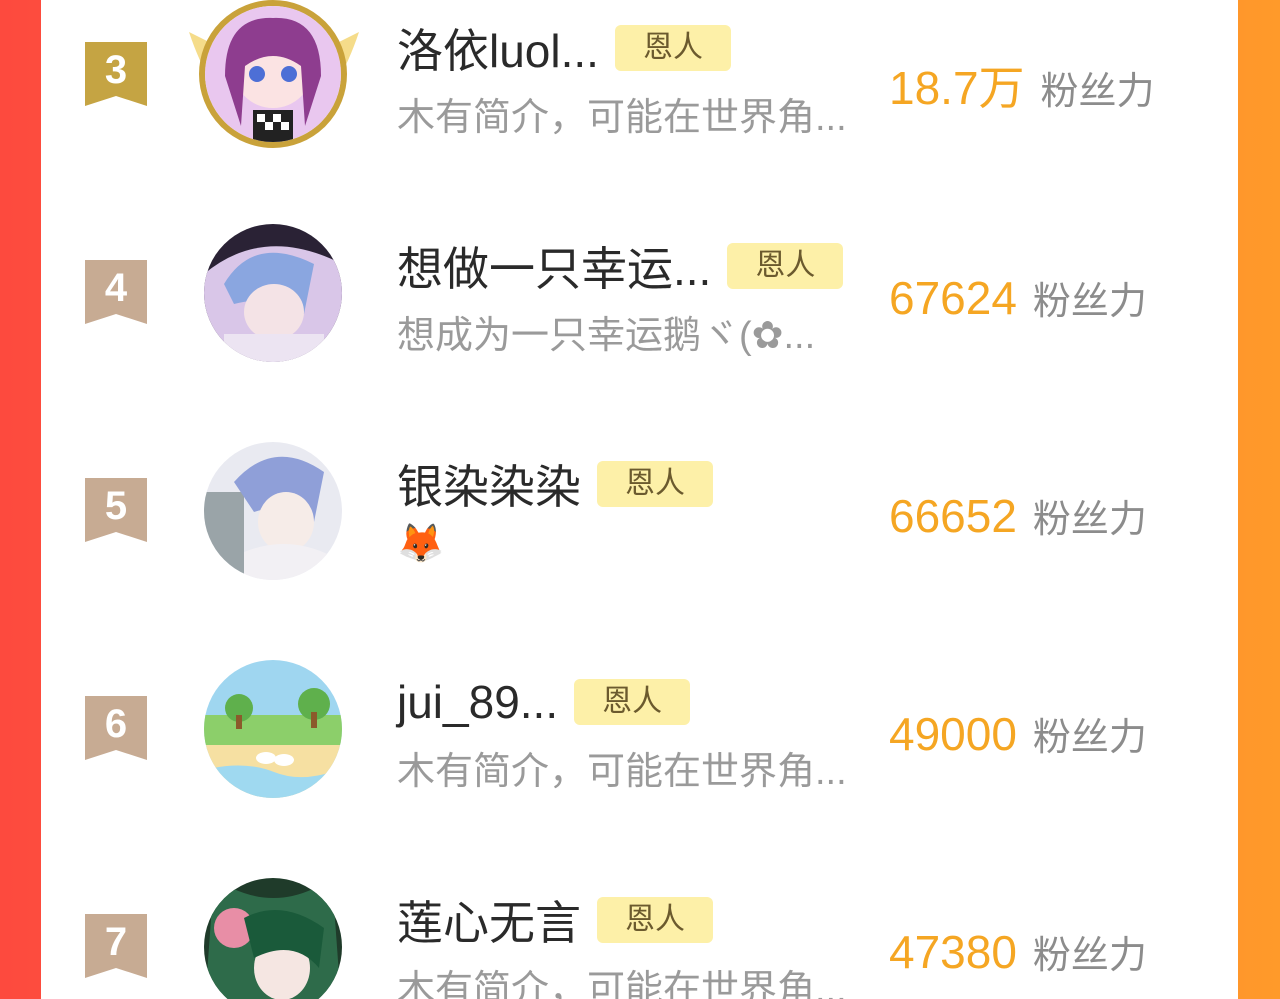 The height and width of the screenshot is (999, 1280). What do you see at coordinates (953, 734) in the screenshot?
I see `fans-value: 49000` at bounding box center [953, 734].